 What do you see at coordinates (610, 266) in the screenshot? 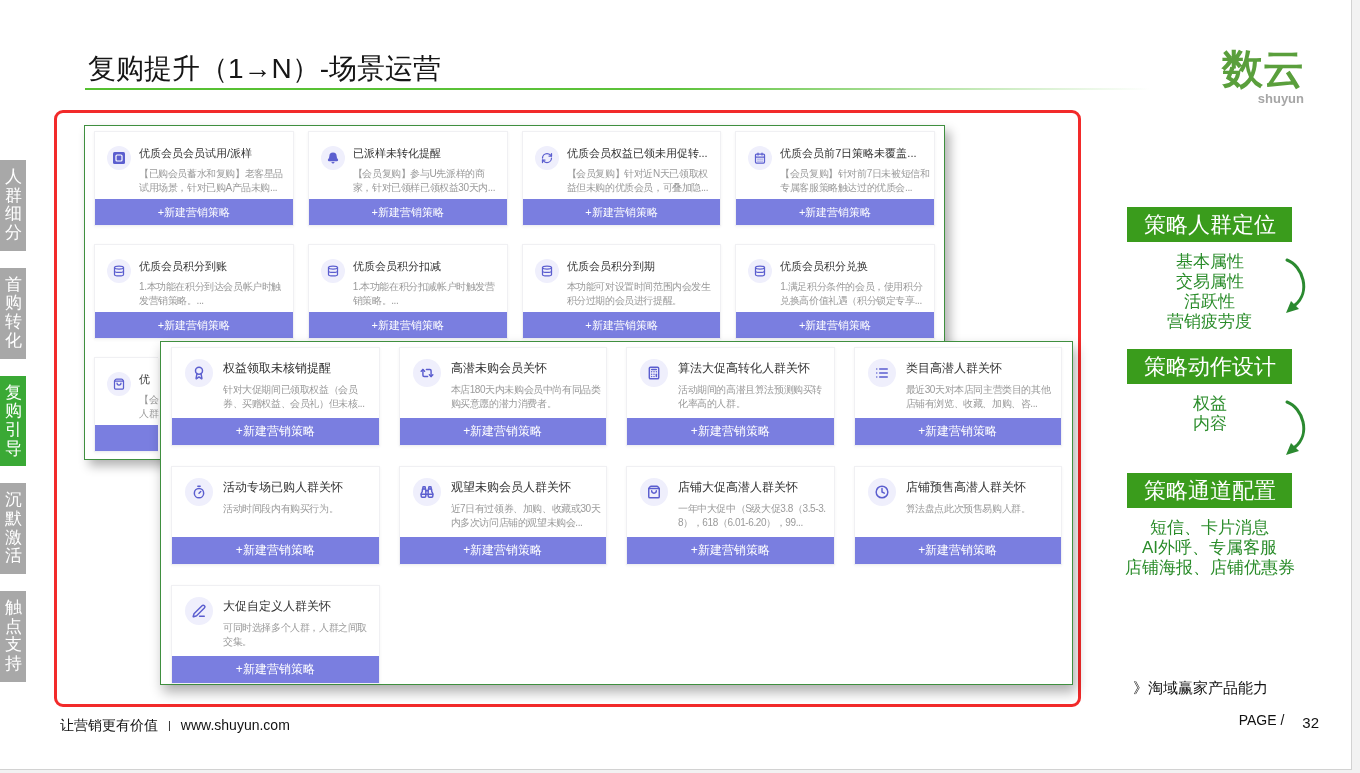
I see `card-title: 优质会员积分到期` at bounding box center [610, 266].